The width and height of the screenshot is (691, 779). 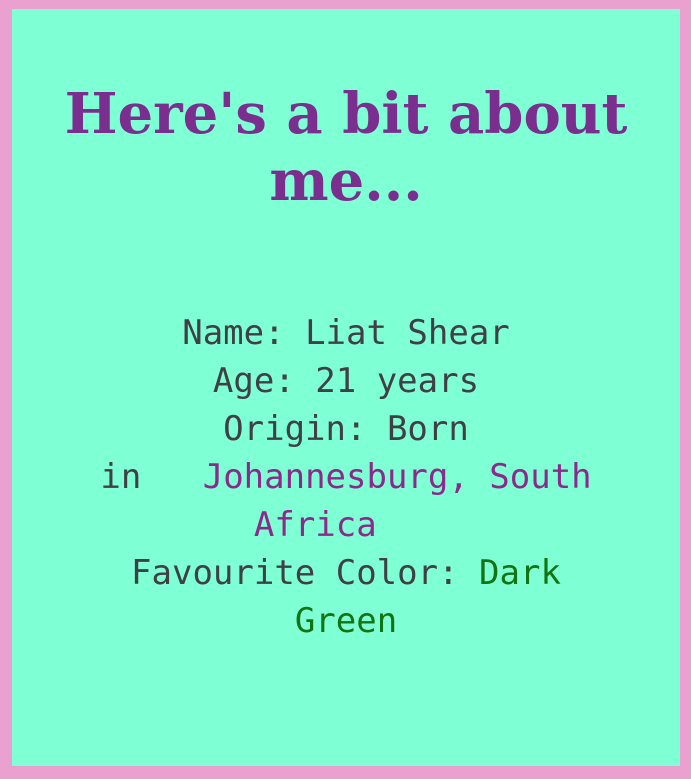 I want to click on name-label: Name:, so click(x=233, y=333).